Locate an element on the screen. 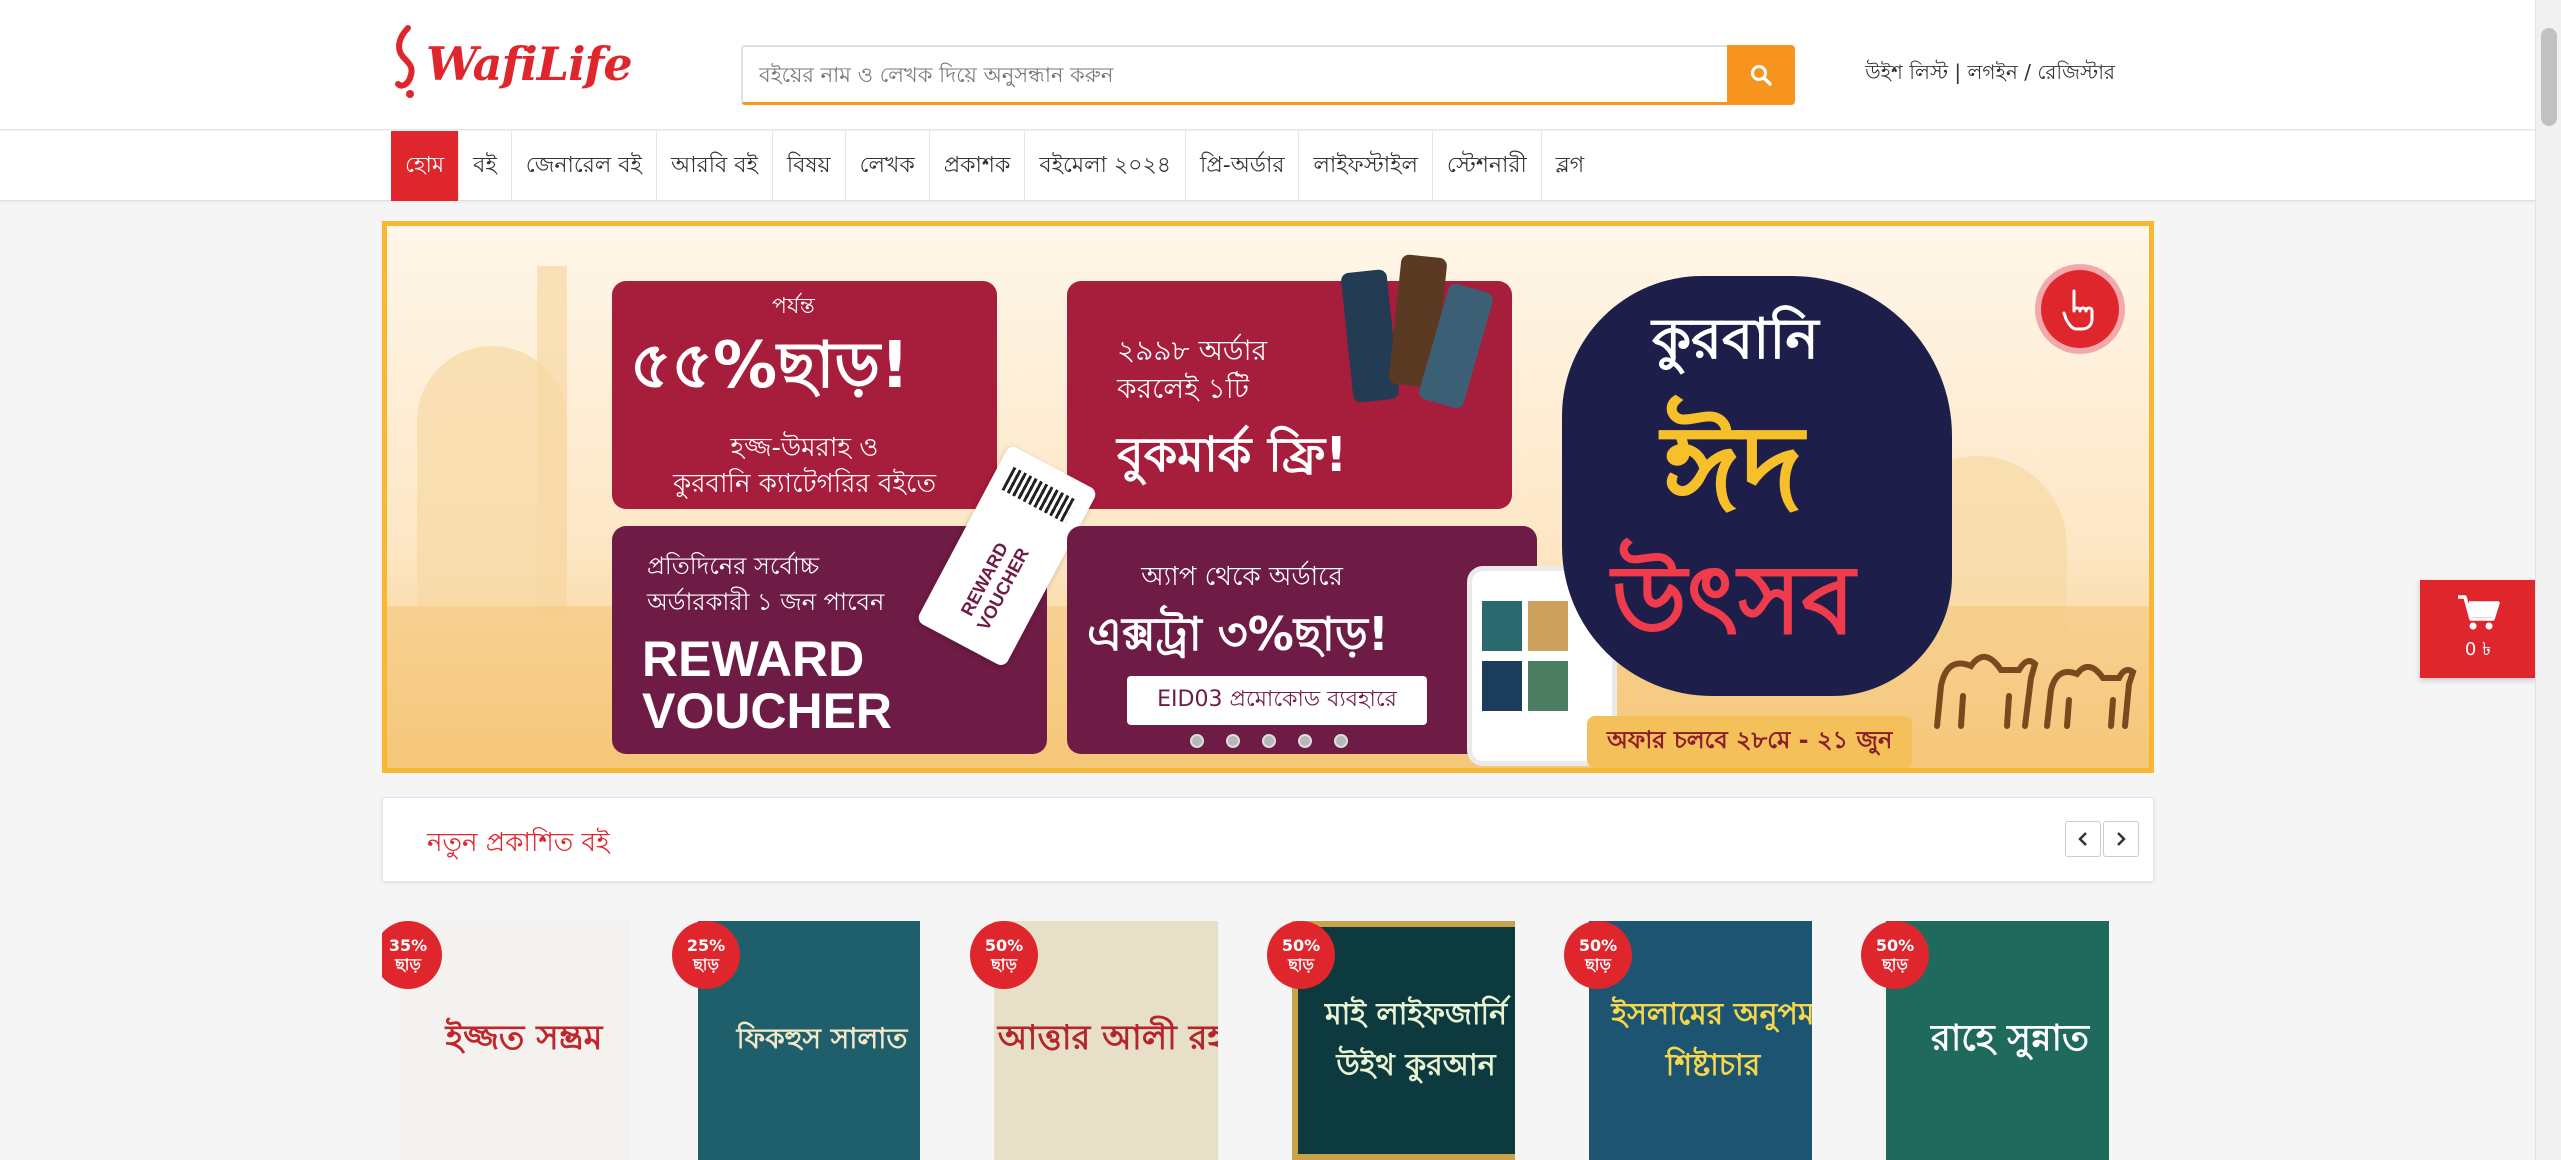 This screenshot has height=1160, width=2561. offer-duration: অফার চলবে ২৮মে - ২১ জুন is located at coordinates (1750, 742).